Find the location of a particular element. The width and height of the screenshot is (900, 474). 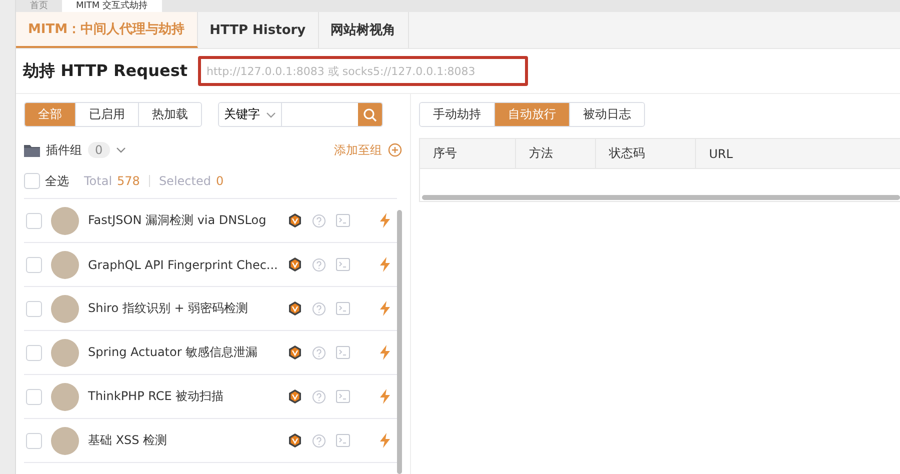

proxy-input-field: http://127.0.0.1:8083 或 socks5://127.0.0.1:8083 is located at coordinates (363, 71).